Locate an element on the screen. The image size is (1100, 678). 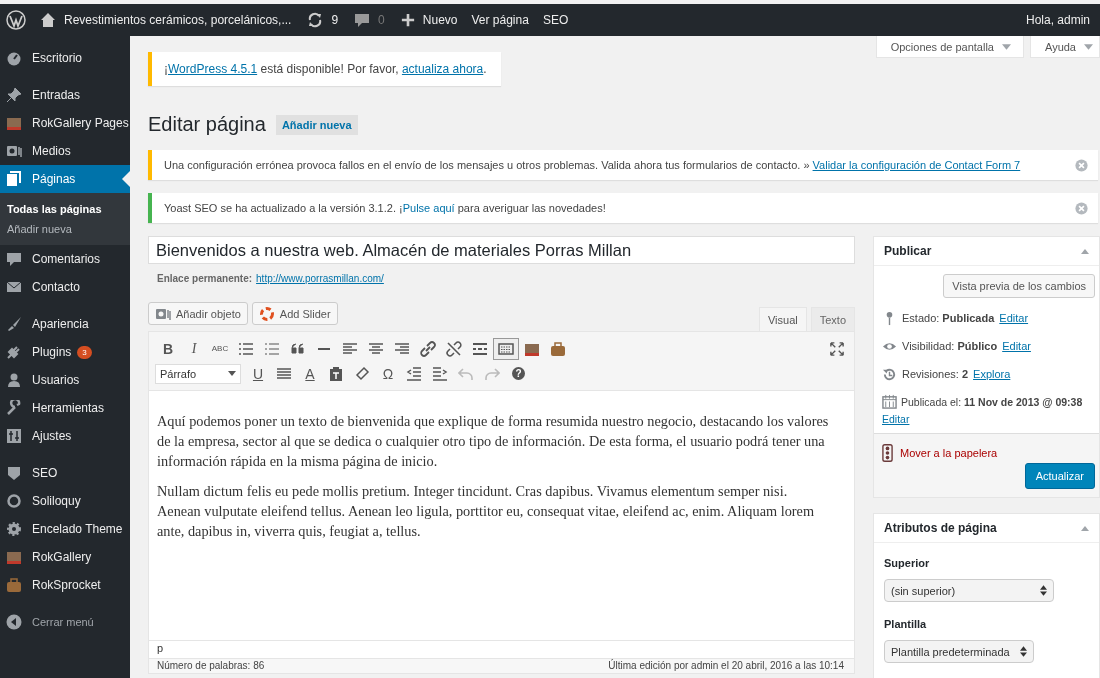
new-link: Nuevo is located at coordinates (440, 20).